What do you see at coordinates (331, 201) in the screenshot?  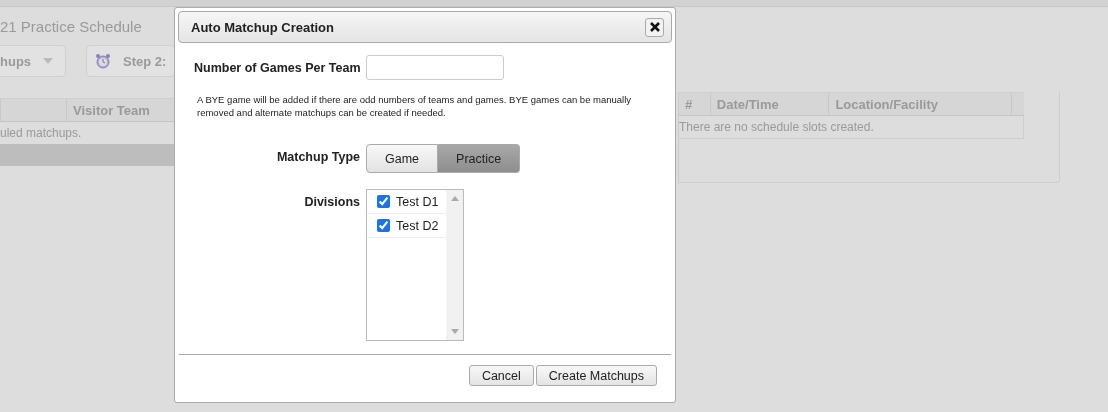 I see `field-label: Divisions` at bounding box center [331, 201].